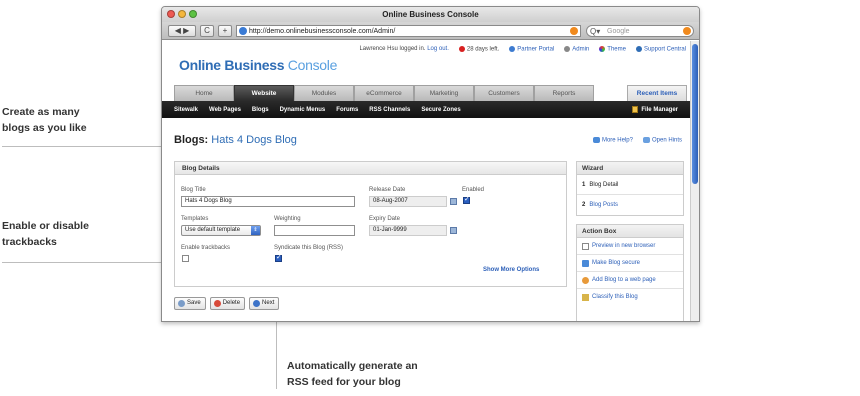 This screenshot has height=396, width=860. What do you see at coordinates (504, 93) in the screenshot?
I see `tab-customers: Customers` at bounding box center [504, 93].